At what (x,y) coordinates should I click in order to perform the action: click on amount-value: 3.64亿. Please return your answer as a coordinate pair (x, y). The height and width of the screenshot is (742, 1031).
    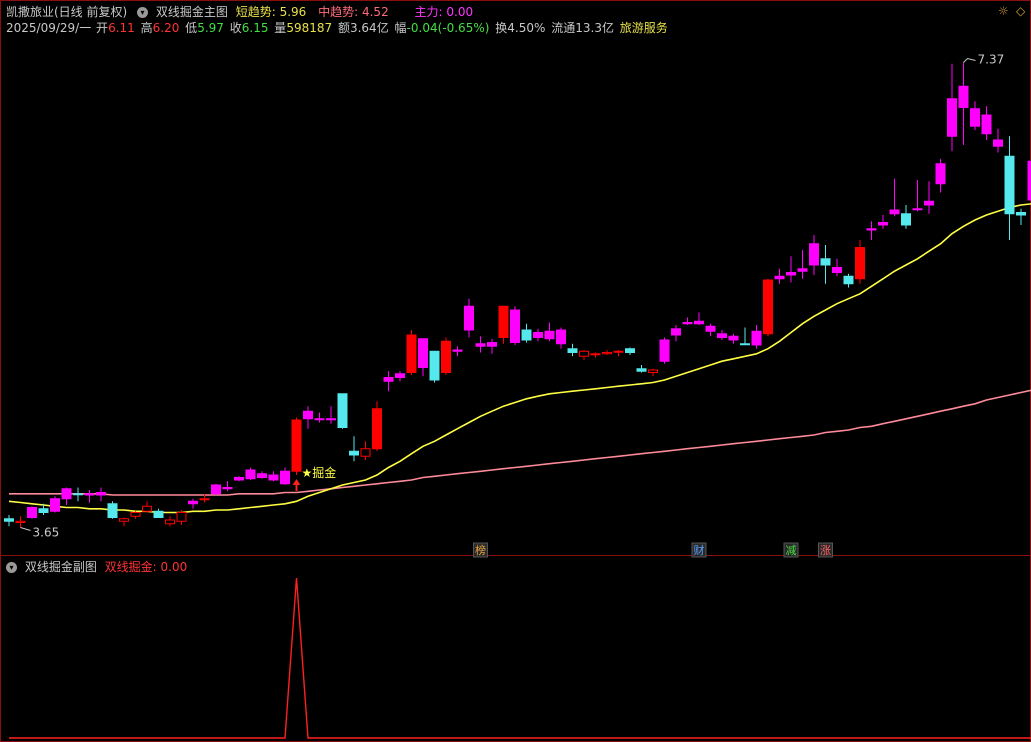
    Looking at the image, I should click on (369, 28).